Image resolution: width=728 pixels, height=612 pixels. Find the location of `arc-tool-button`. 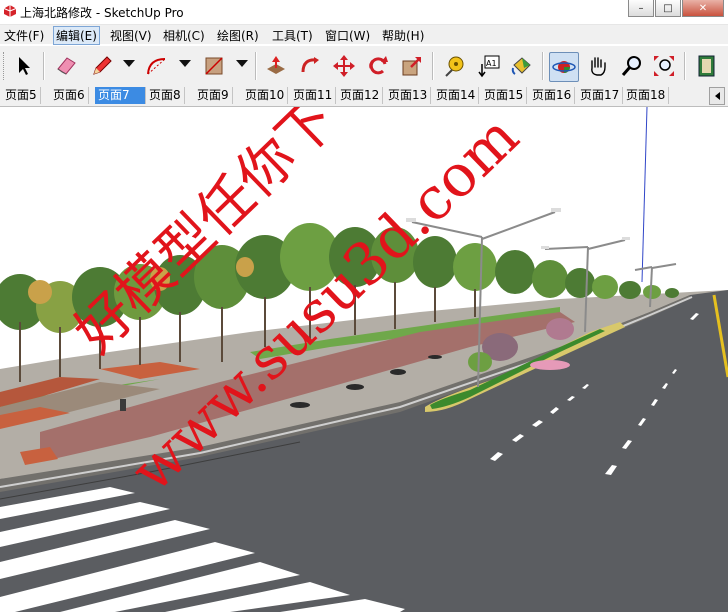

arc-tool-button is located at coordinates (157, 66).